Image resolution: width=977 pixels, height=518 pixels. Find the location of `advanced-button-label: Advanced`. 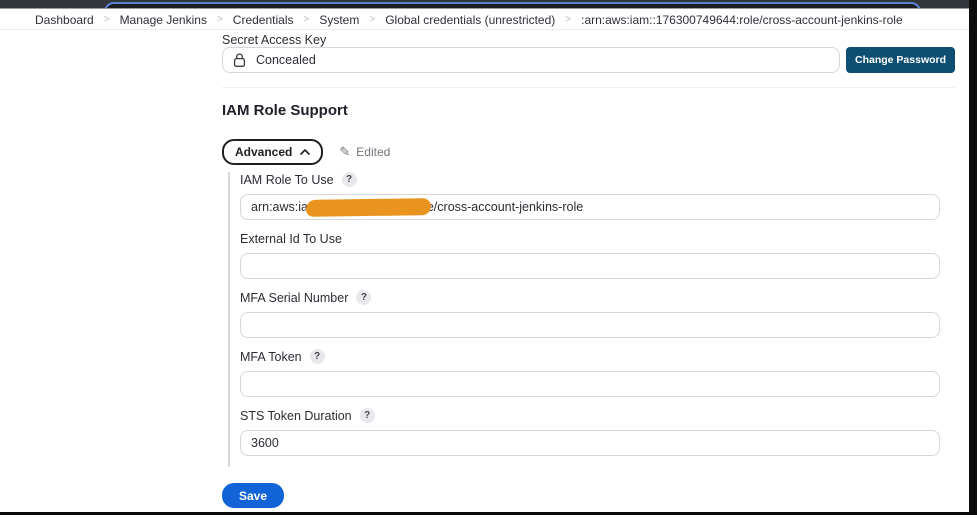

advanced-button-label: Advanced is located at coordinates (264, 152).